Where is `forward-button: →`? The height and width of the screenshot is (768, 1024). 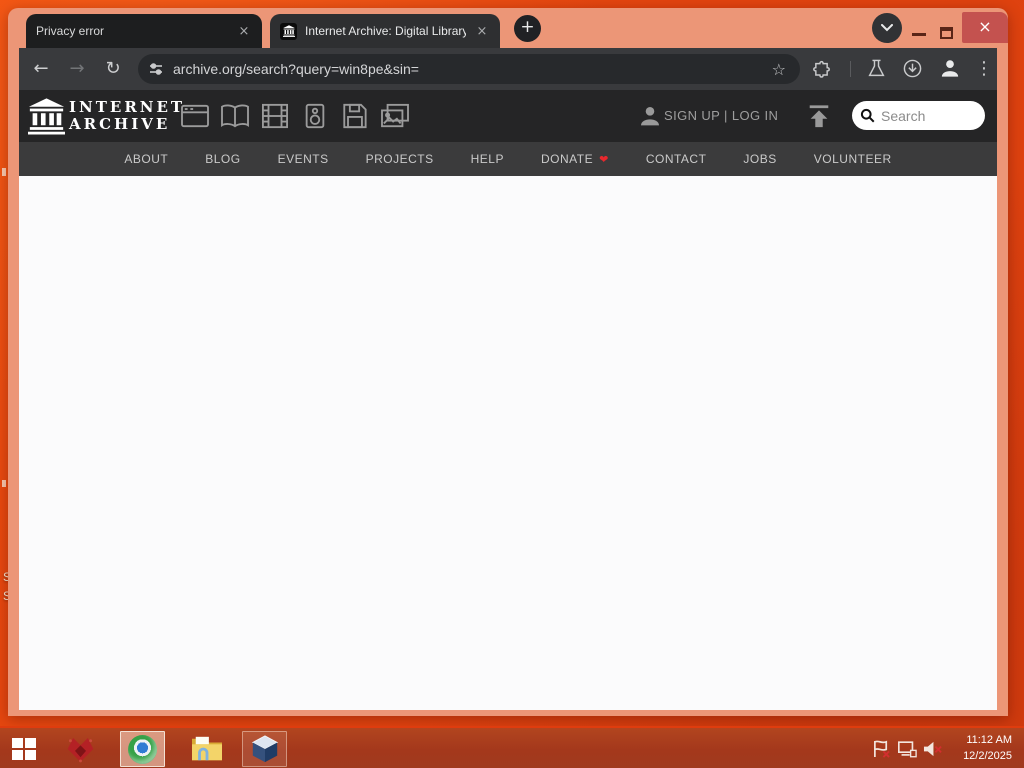 forward-button: → is located at coordinates (77, 69).